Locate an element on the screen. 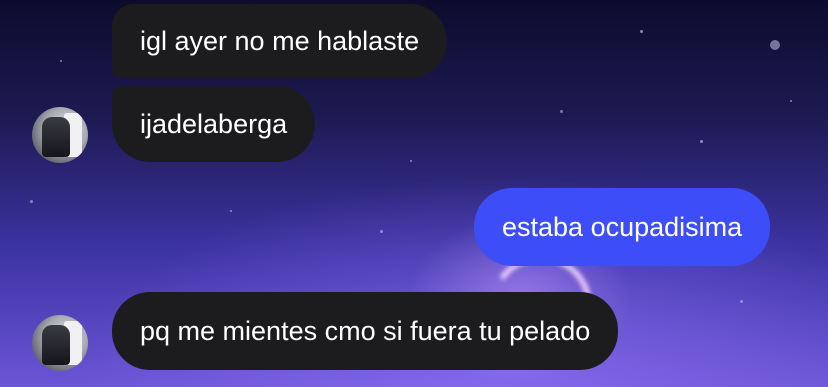 This screenshot has width=828, height=387. message-text: pq me mientes cmo si fuera tu pelado is located at coordinates (365, 330).